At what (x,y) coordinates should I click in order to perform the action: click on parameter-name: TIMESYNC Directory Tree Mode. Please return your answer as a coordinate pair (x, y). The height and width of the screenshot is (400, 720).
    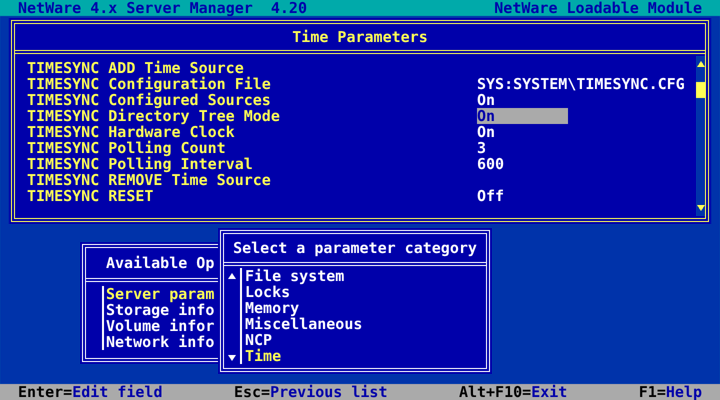
    Looking at the image, I should click on (153, 116).